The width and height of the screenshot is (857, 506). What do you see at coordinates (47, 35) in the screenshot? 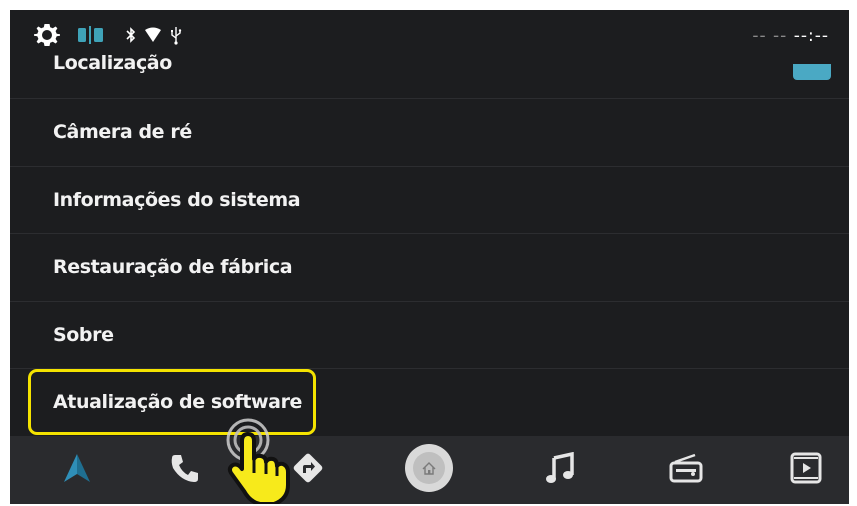
I see `gear-icon` at bounding box center [47, 35].